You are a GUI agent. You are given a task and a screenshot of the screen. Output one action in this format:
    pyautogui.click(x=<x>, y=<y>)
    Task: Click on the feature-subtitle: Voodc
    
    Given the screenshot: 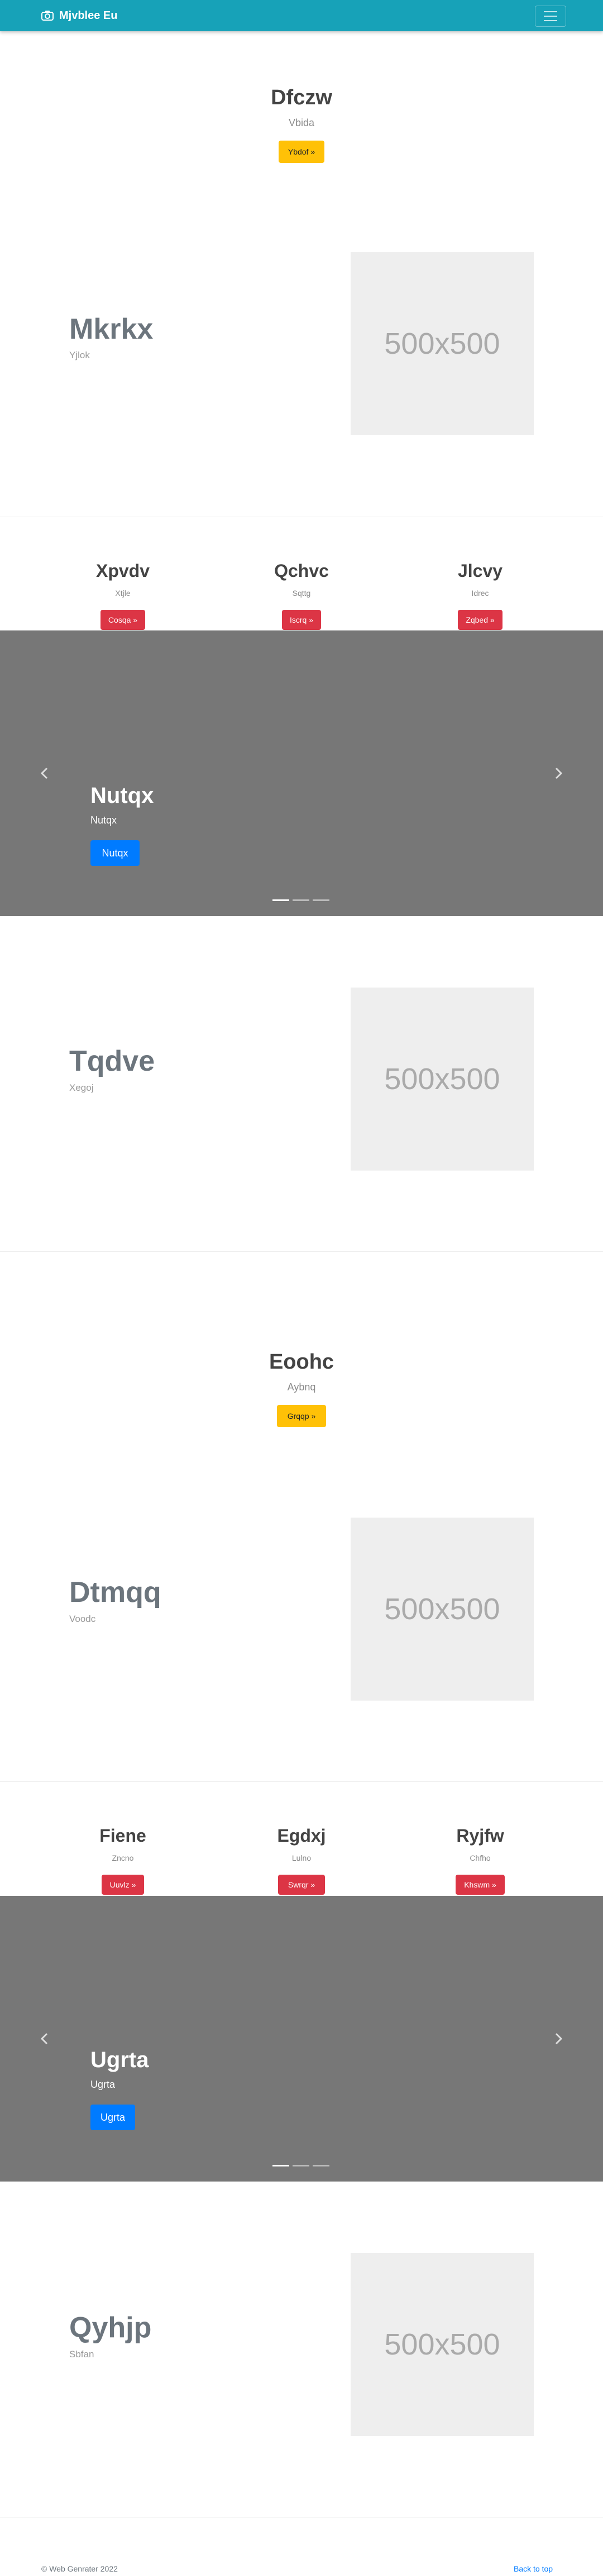 What is the action you would take?
    pyautogui.click(x=82, y=1619)
    